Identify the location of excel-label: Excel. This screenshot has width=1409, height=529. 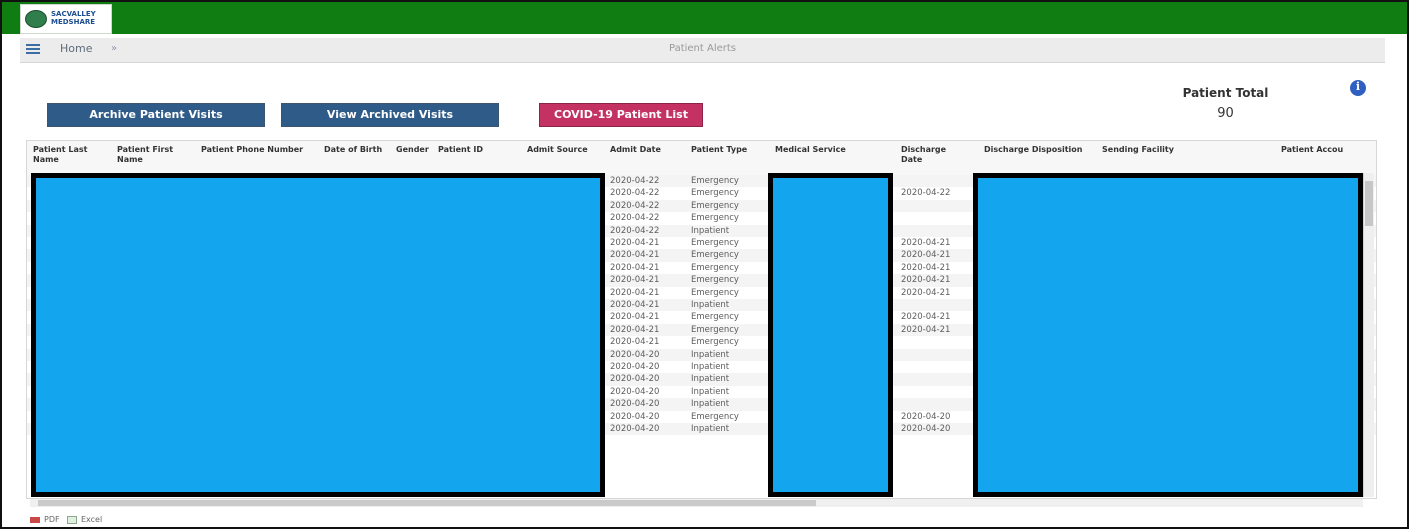
(92, 519).